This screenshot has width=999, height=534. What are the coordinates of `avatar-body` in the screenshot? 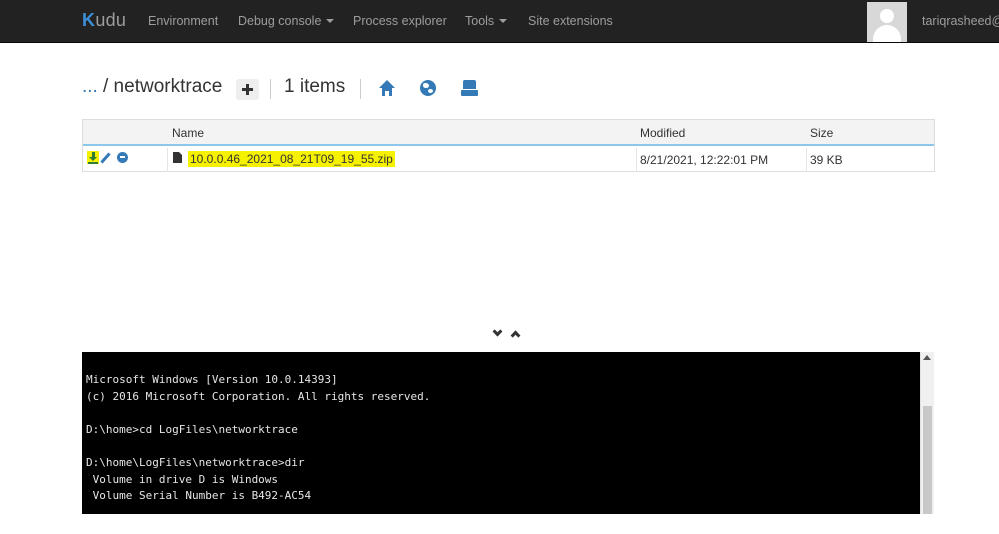 It's located at (887, 33).